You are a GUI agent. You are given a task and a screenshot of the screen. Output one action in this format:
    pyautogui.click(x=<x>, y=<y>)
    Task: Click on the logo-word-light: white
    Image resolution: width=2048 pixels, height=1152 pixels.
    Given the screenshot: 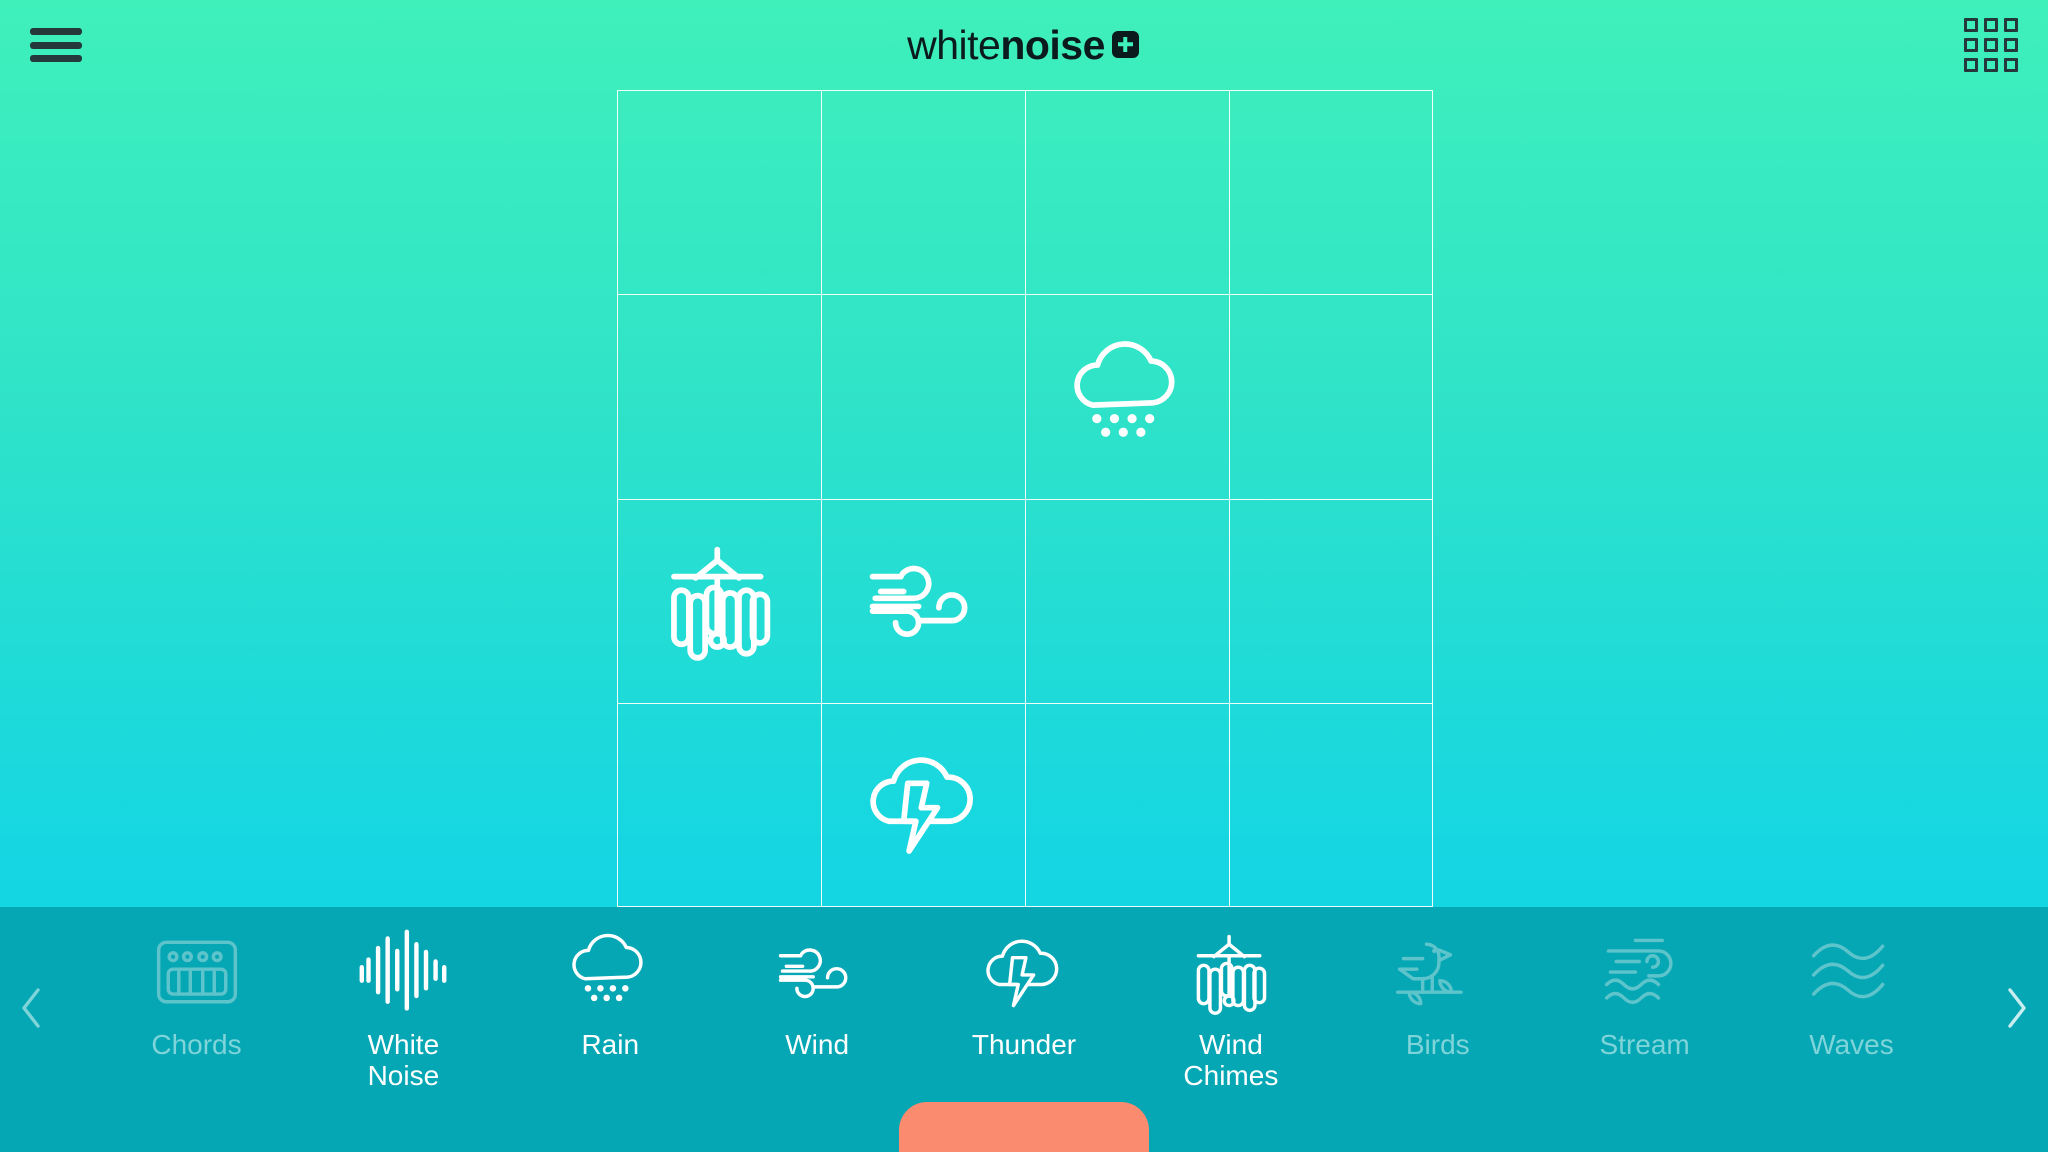 What is the action you would take?
    pyautogui.click(x=954, y=44)
    